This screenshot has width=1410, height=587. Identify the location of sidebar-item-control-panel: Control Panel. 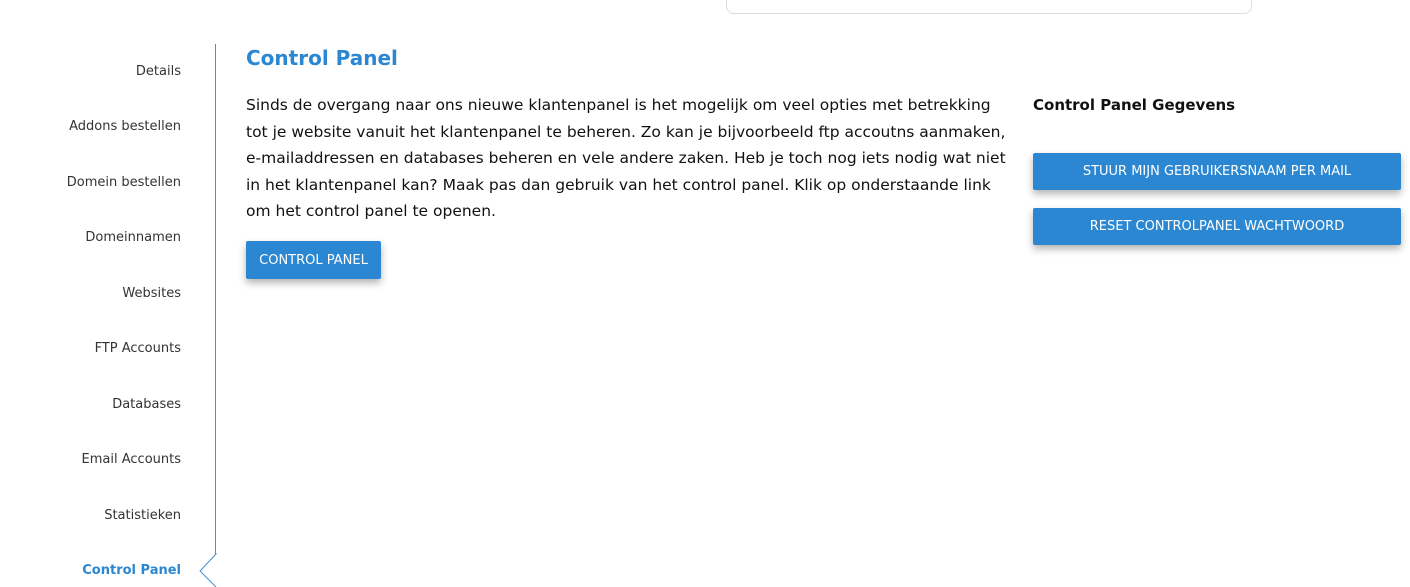
(131, 570).